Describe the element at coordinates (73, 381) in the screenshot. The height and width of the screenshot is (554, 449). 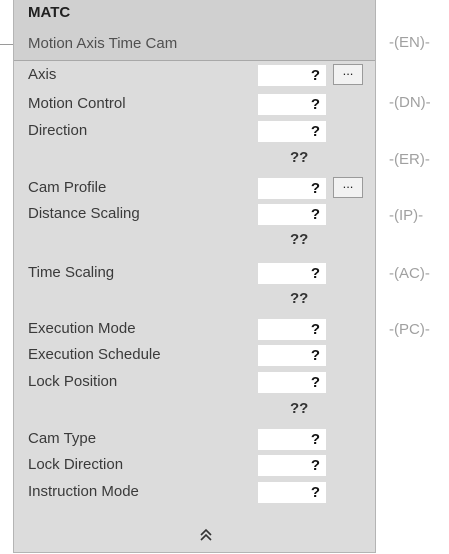
I see `operand-label-lock-position: Lock Position` at that location.